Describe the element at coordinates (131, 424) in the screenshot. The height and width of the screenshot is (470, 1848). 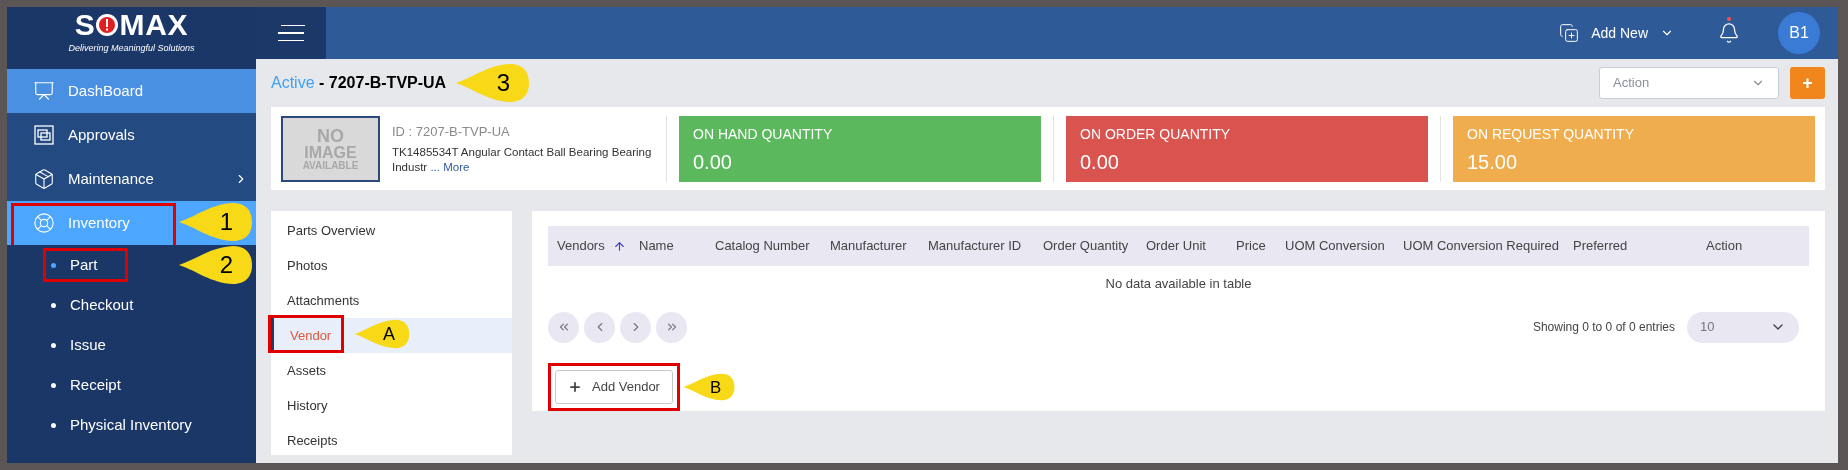
I see `nav-label: Physical Inventory` at that location.